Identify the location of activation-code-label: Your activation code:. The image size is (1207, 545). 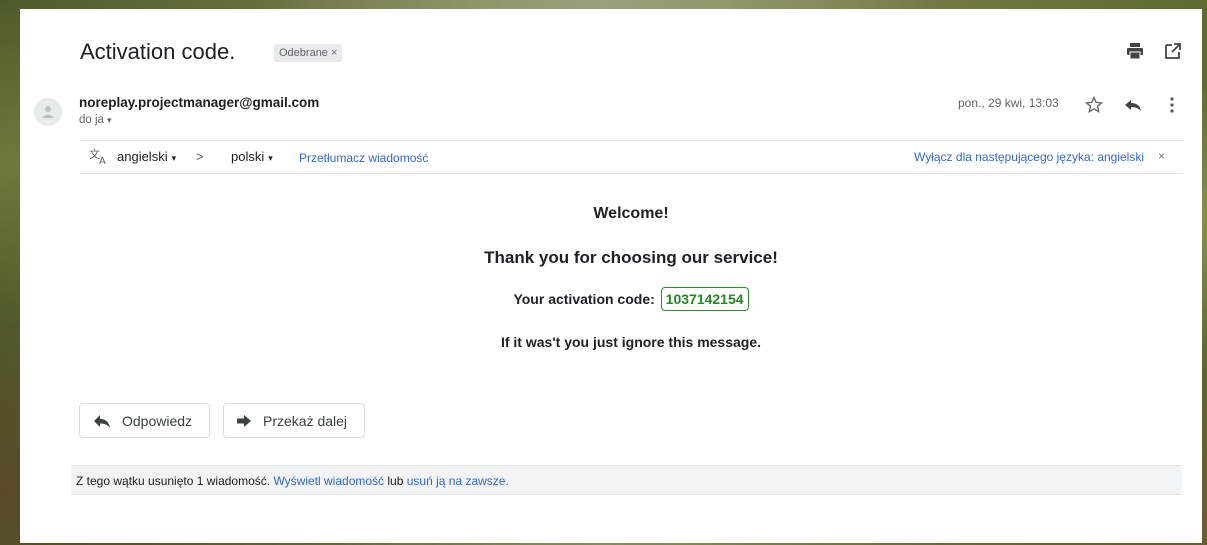
(584, 299).